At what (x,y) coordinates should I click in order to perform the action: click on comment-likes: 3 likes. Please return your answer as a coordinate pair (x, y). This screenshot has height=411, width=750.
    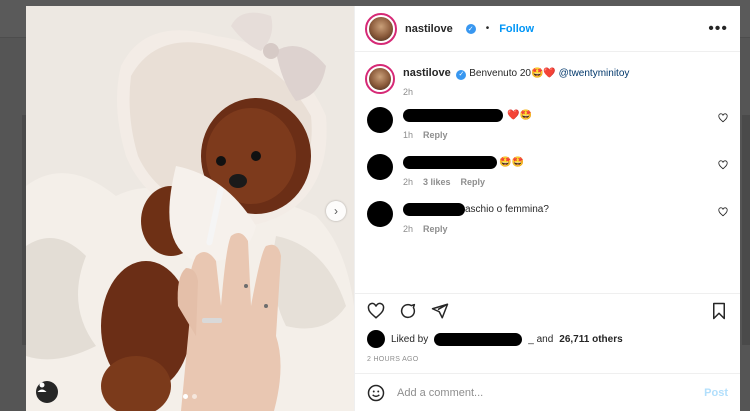
    Looking at the image, I should click on (437, 182).